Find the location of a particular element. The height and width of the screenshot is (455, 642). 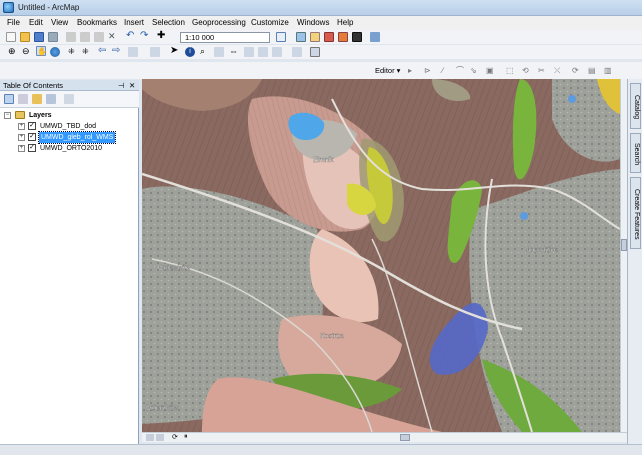

search-tab: Search is located at coordinates (635, 153).